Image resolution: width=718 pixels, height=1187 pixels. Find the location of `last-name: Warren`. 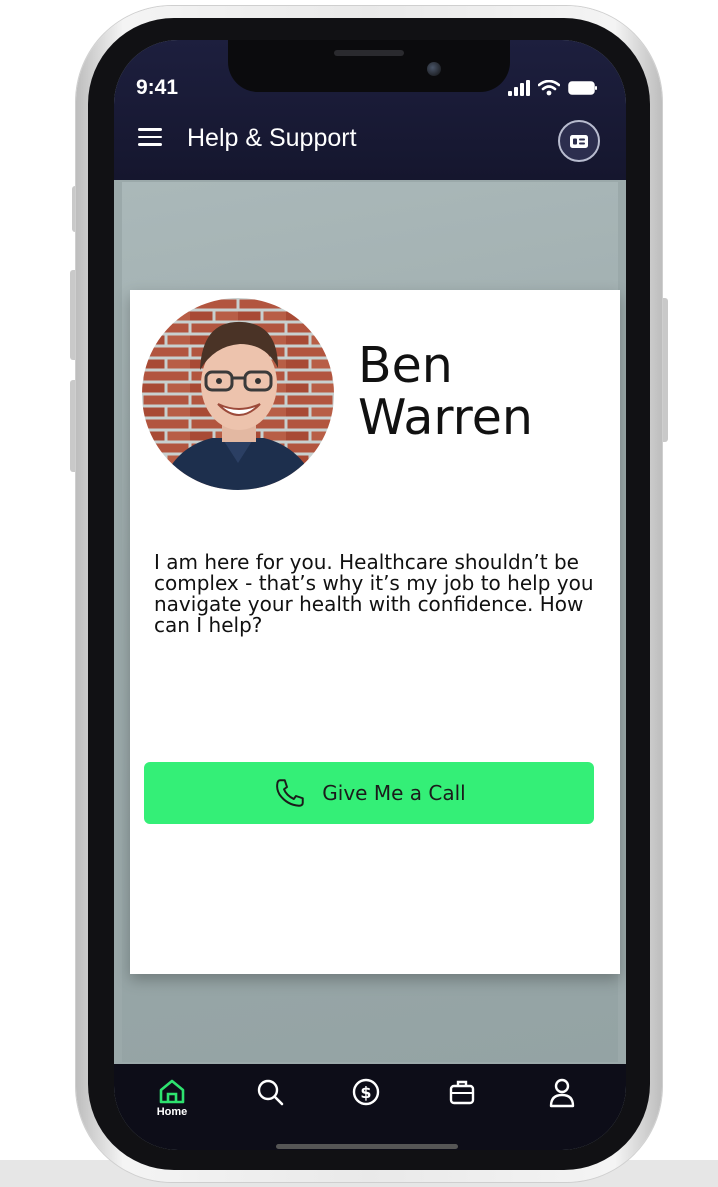

last-name: Warren is located at coordinates (445, 417).